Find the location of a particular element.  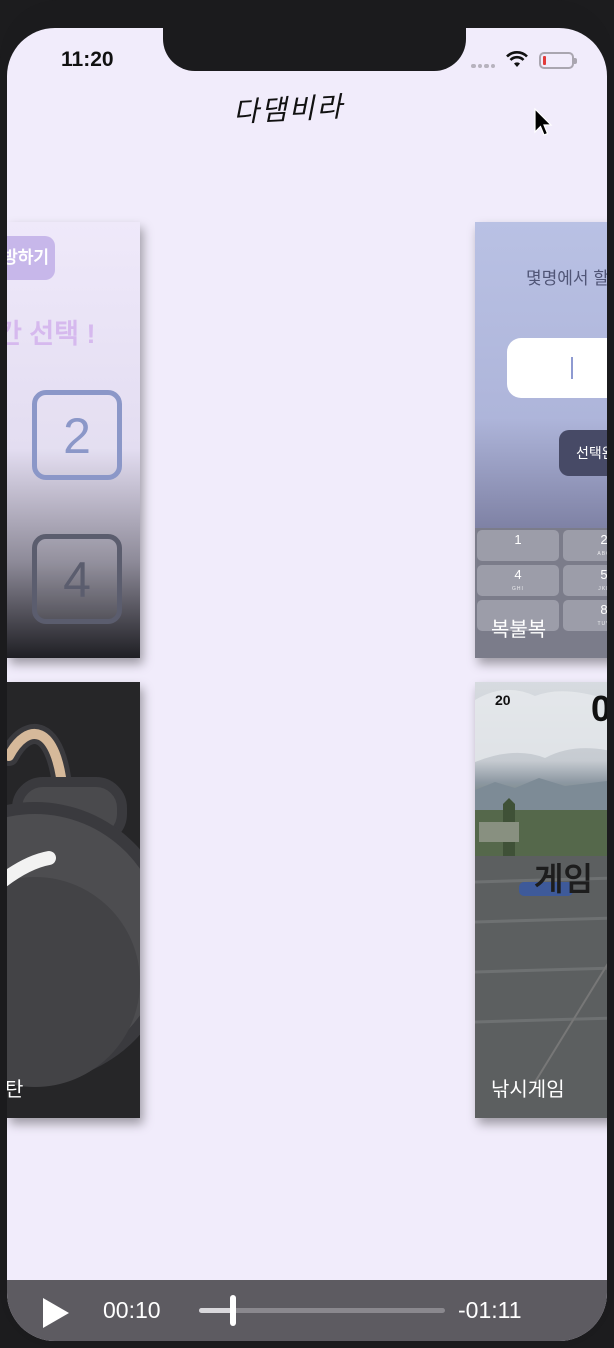

status-time: 11:20 is located at coordinates (87, 59).